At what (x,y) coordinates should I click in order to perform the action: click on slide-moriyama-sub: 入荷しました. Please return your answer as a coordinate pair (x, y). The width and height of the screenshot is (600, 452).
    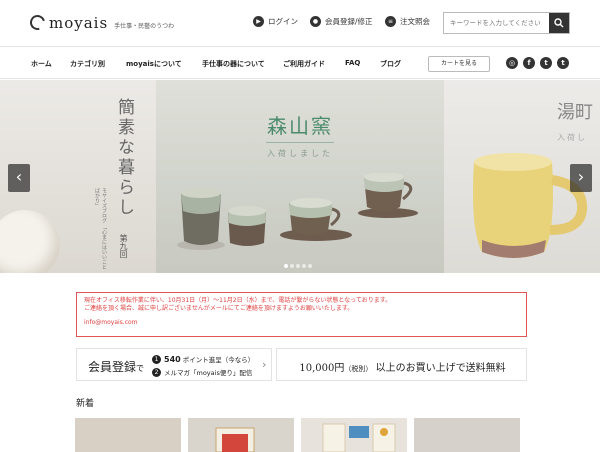
    Looking at the image, I should click on (300, 153).